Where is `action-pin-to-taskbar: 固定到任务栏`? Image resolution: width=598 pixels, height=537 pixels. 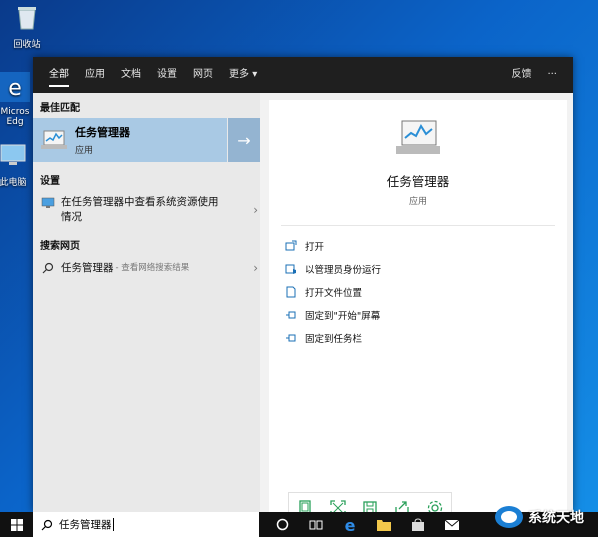
action-pin-to-taskbar: 固定到任务栏 is located at coordinates (418, 337).